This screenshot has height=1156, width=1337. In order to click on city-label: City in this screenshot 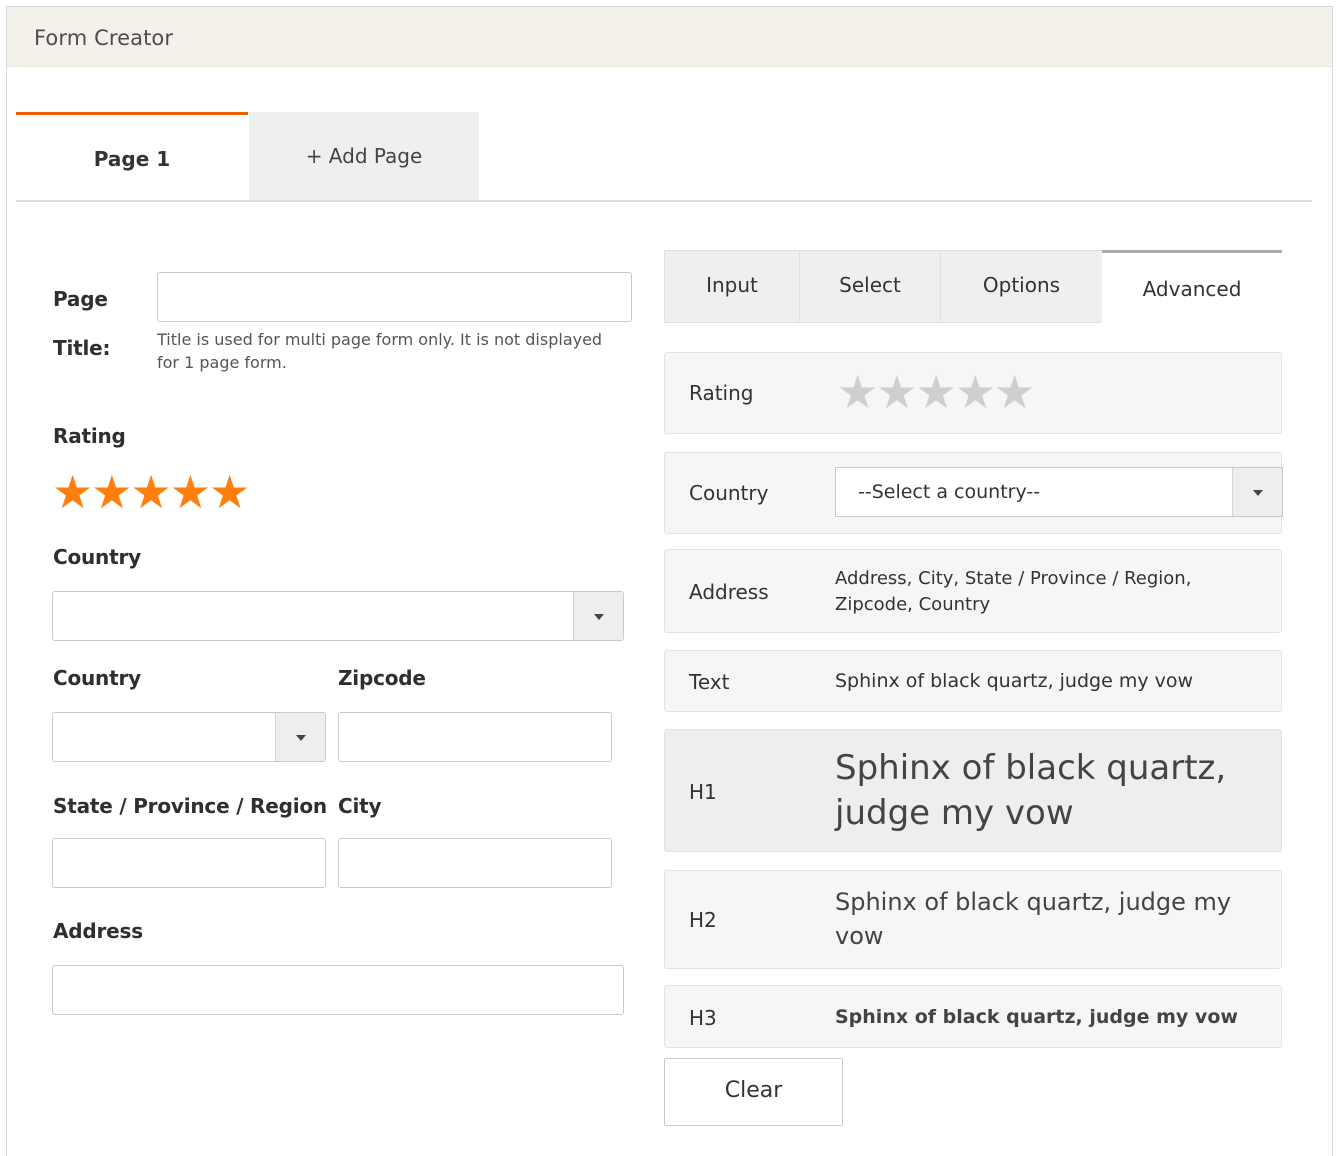, I will do `click(360, 806)`.